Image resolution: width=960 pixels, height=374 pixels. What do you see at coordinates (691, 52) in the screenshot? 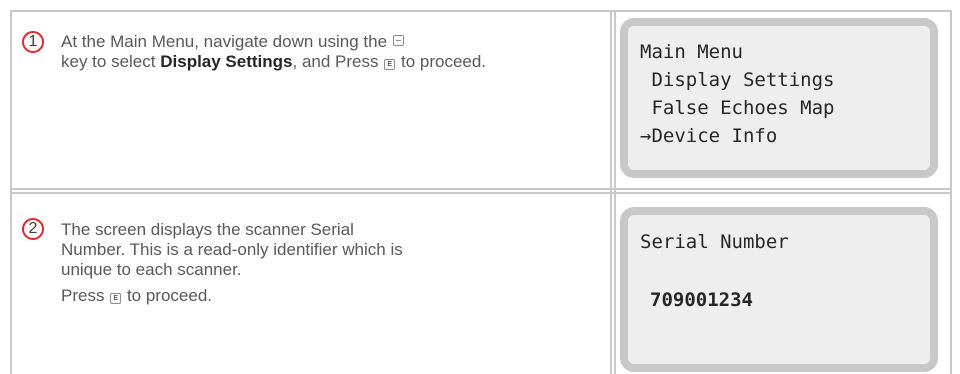
I see `screen-line: Main Menu` at bounding box center [691, 52].